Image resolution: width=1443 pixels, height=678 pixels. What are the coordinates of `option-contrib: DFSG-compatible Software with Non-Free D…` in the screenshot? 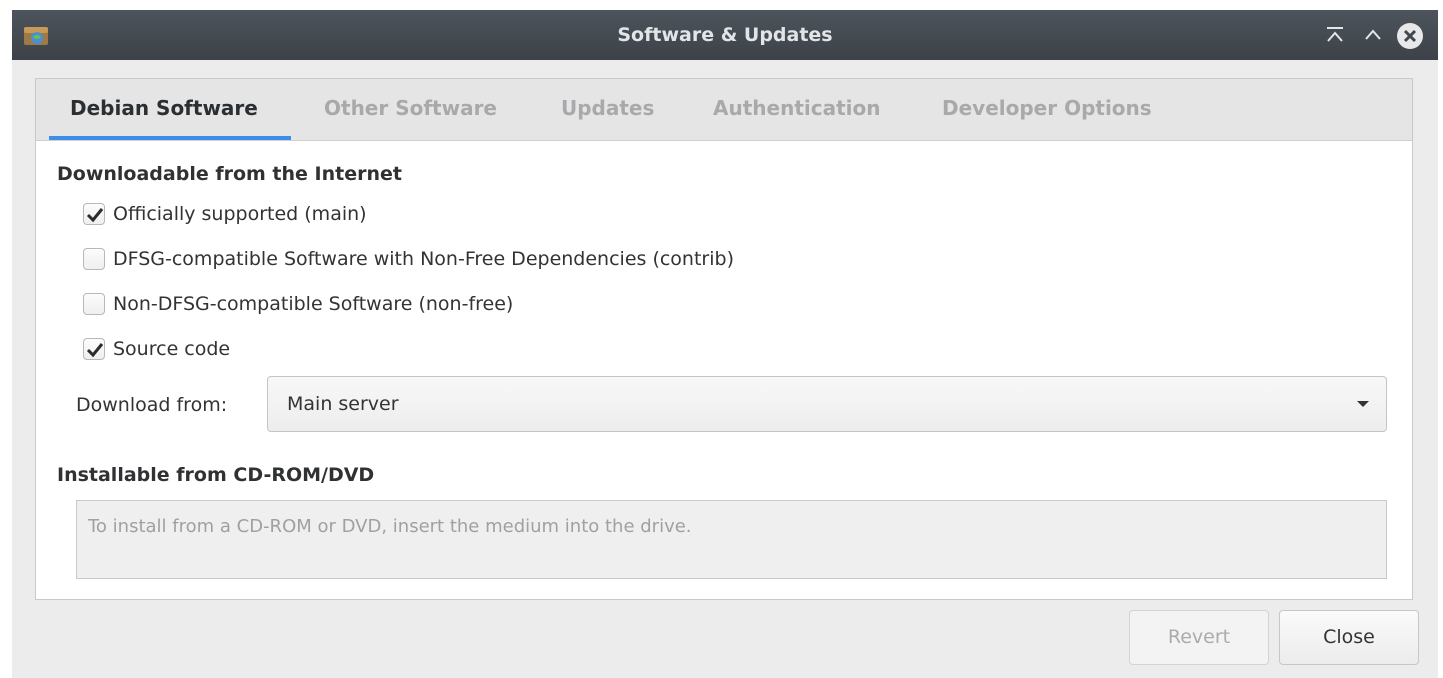 It's located at (408, 259).